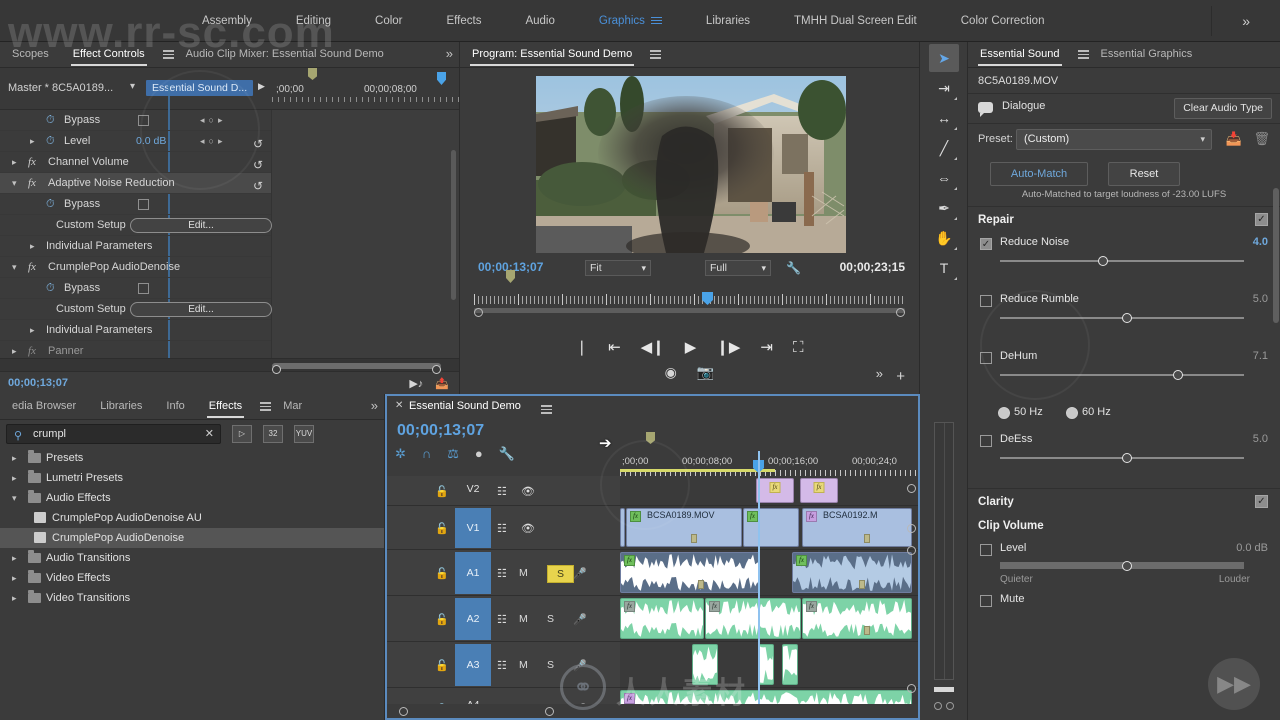  Describe the element at coordinates (879, 373) in the screenshot. I see `program-overflow-chevron: »` at that location.